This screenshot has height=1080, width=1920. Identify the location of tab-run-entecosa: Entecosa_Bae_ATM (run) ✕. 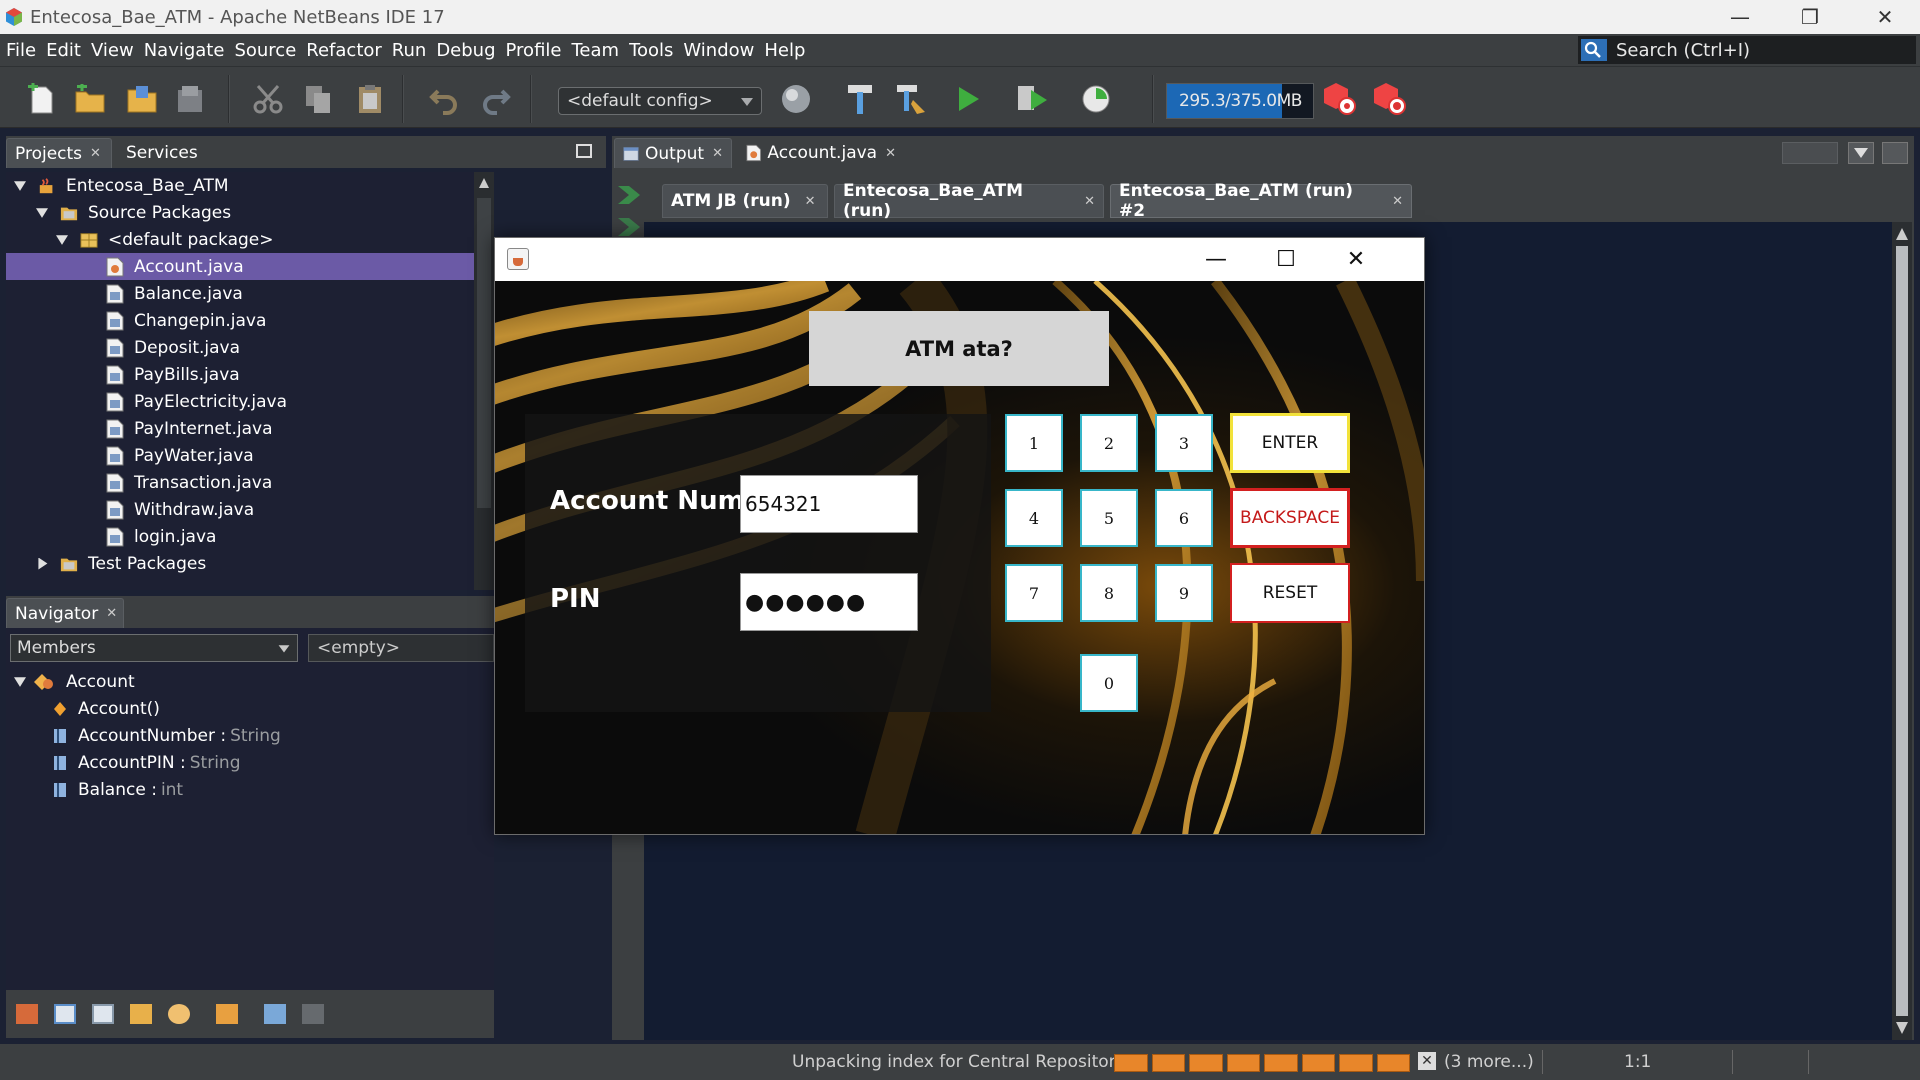
(969, 201).